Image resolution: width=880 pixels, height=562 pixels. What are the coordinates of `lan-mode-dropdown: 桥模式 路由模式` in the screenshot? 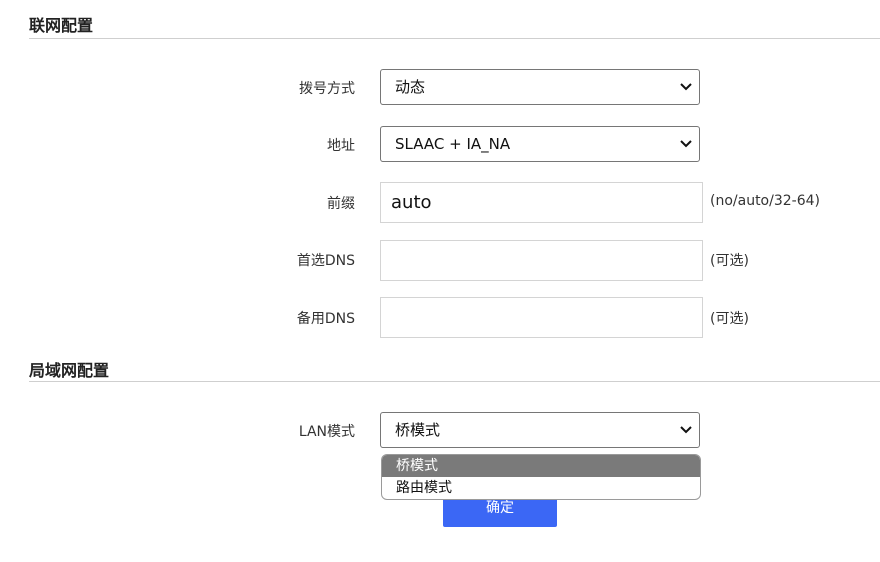 It's located at (541, 477).